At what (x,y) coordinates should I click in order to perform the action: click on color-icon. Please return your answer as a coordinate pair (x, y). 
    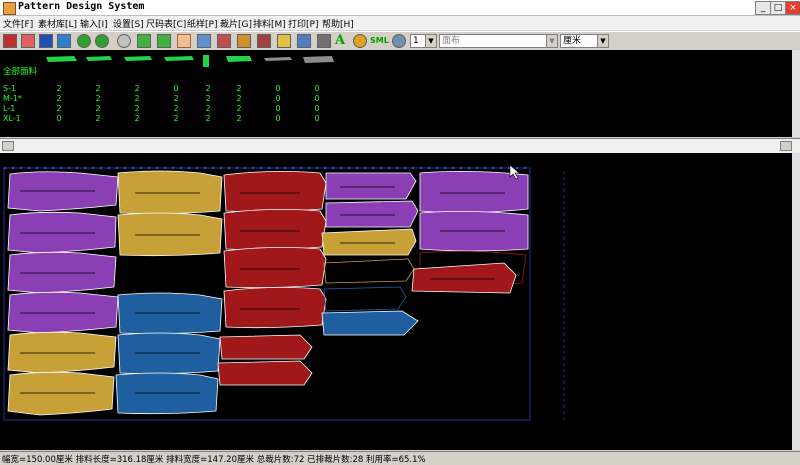
    Looking at the image, I should click on (360, 41).